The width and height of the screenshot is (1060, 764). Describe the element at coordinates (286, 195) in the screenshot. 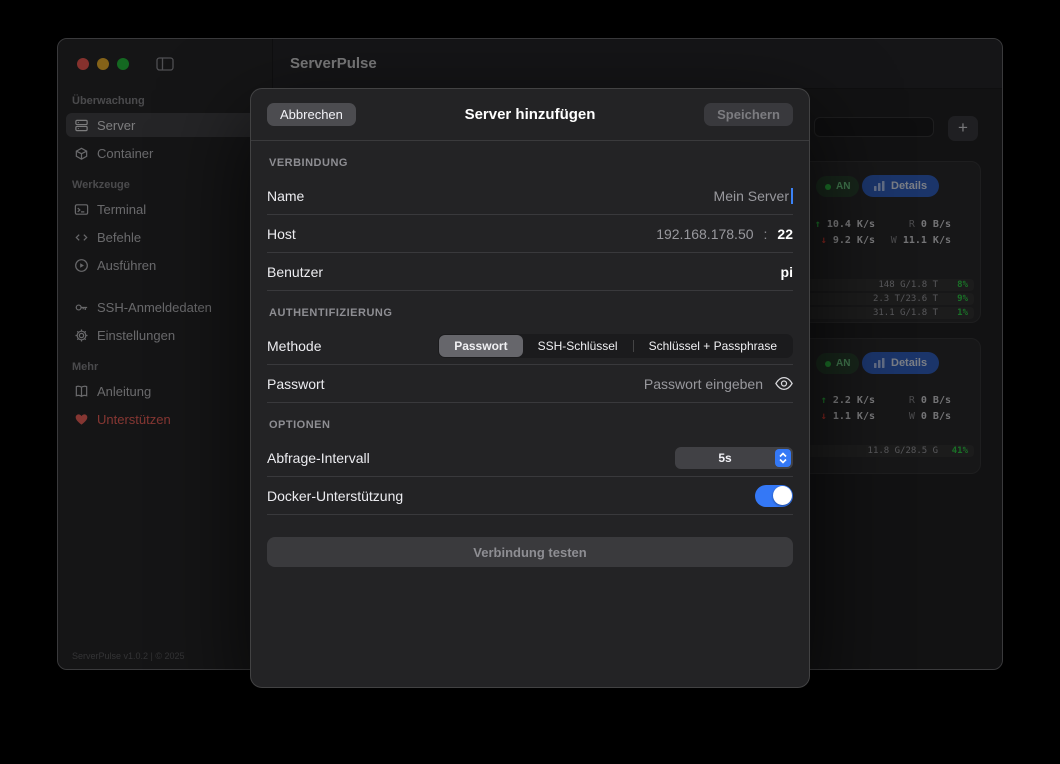

I see `name-label: Name` at that location.